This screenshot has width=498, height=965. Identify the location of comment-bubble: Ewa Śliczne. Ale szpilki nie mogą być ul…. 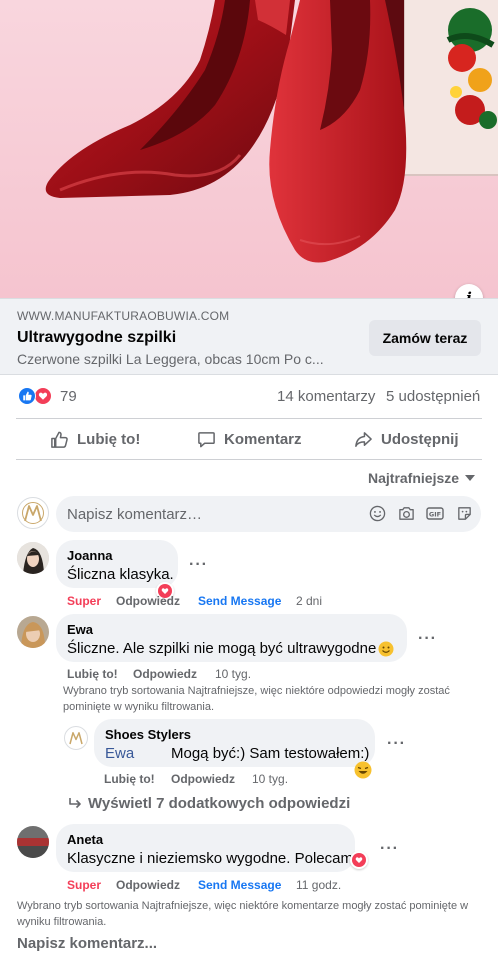
(231, 638).